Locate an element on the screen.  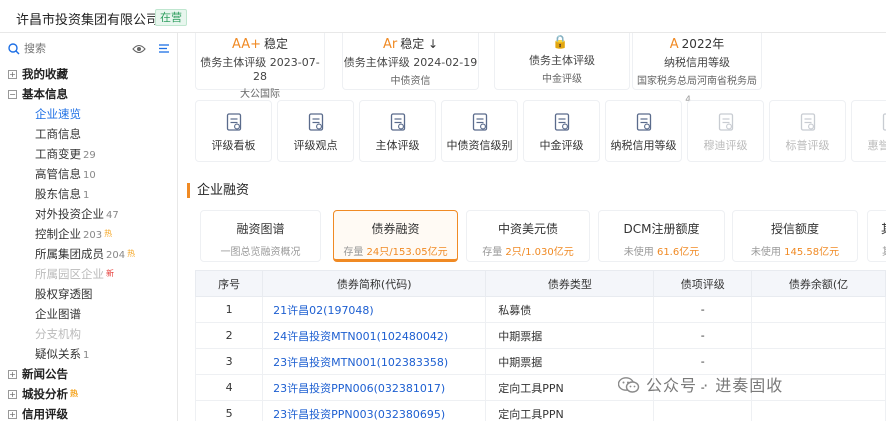
sidebar-item: 股权穿透图 is located at coordinates (89, 294).